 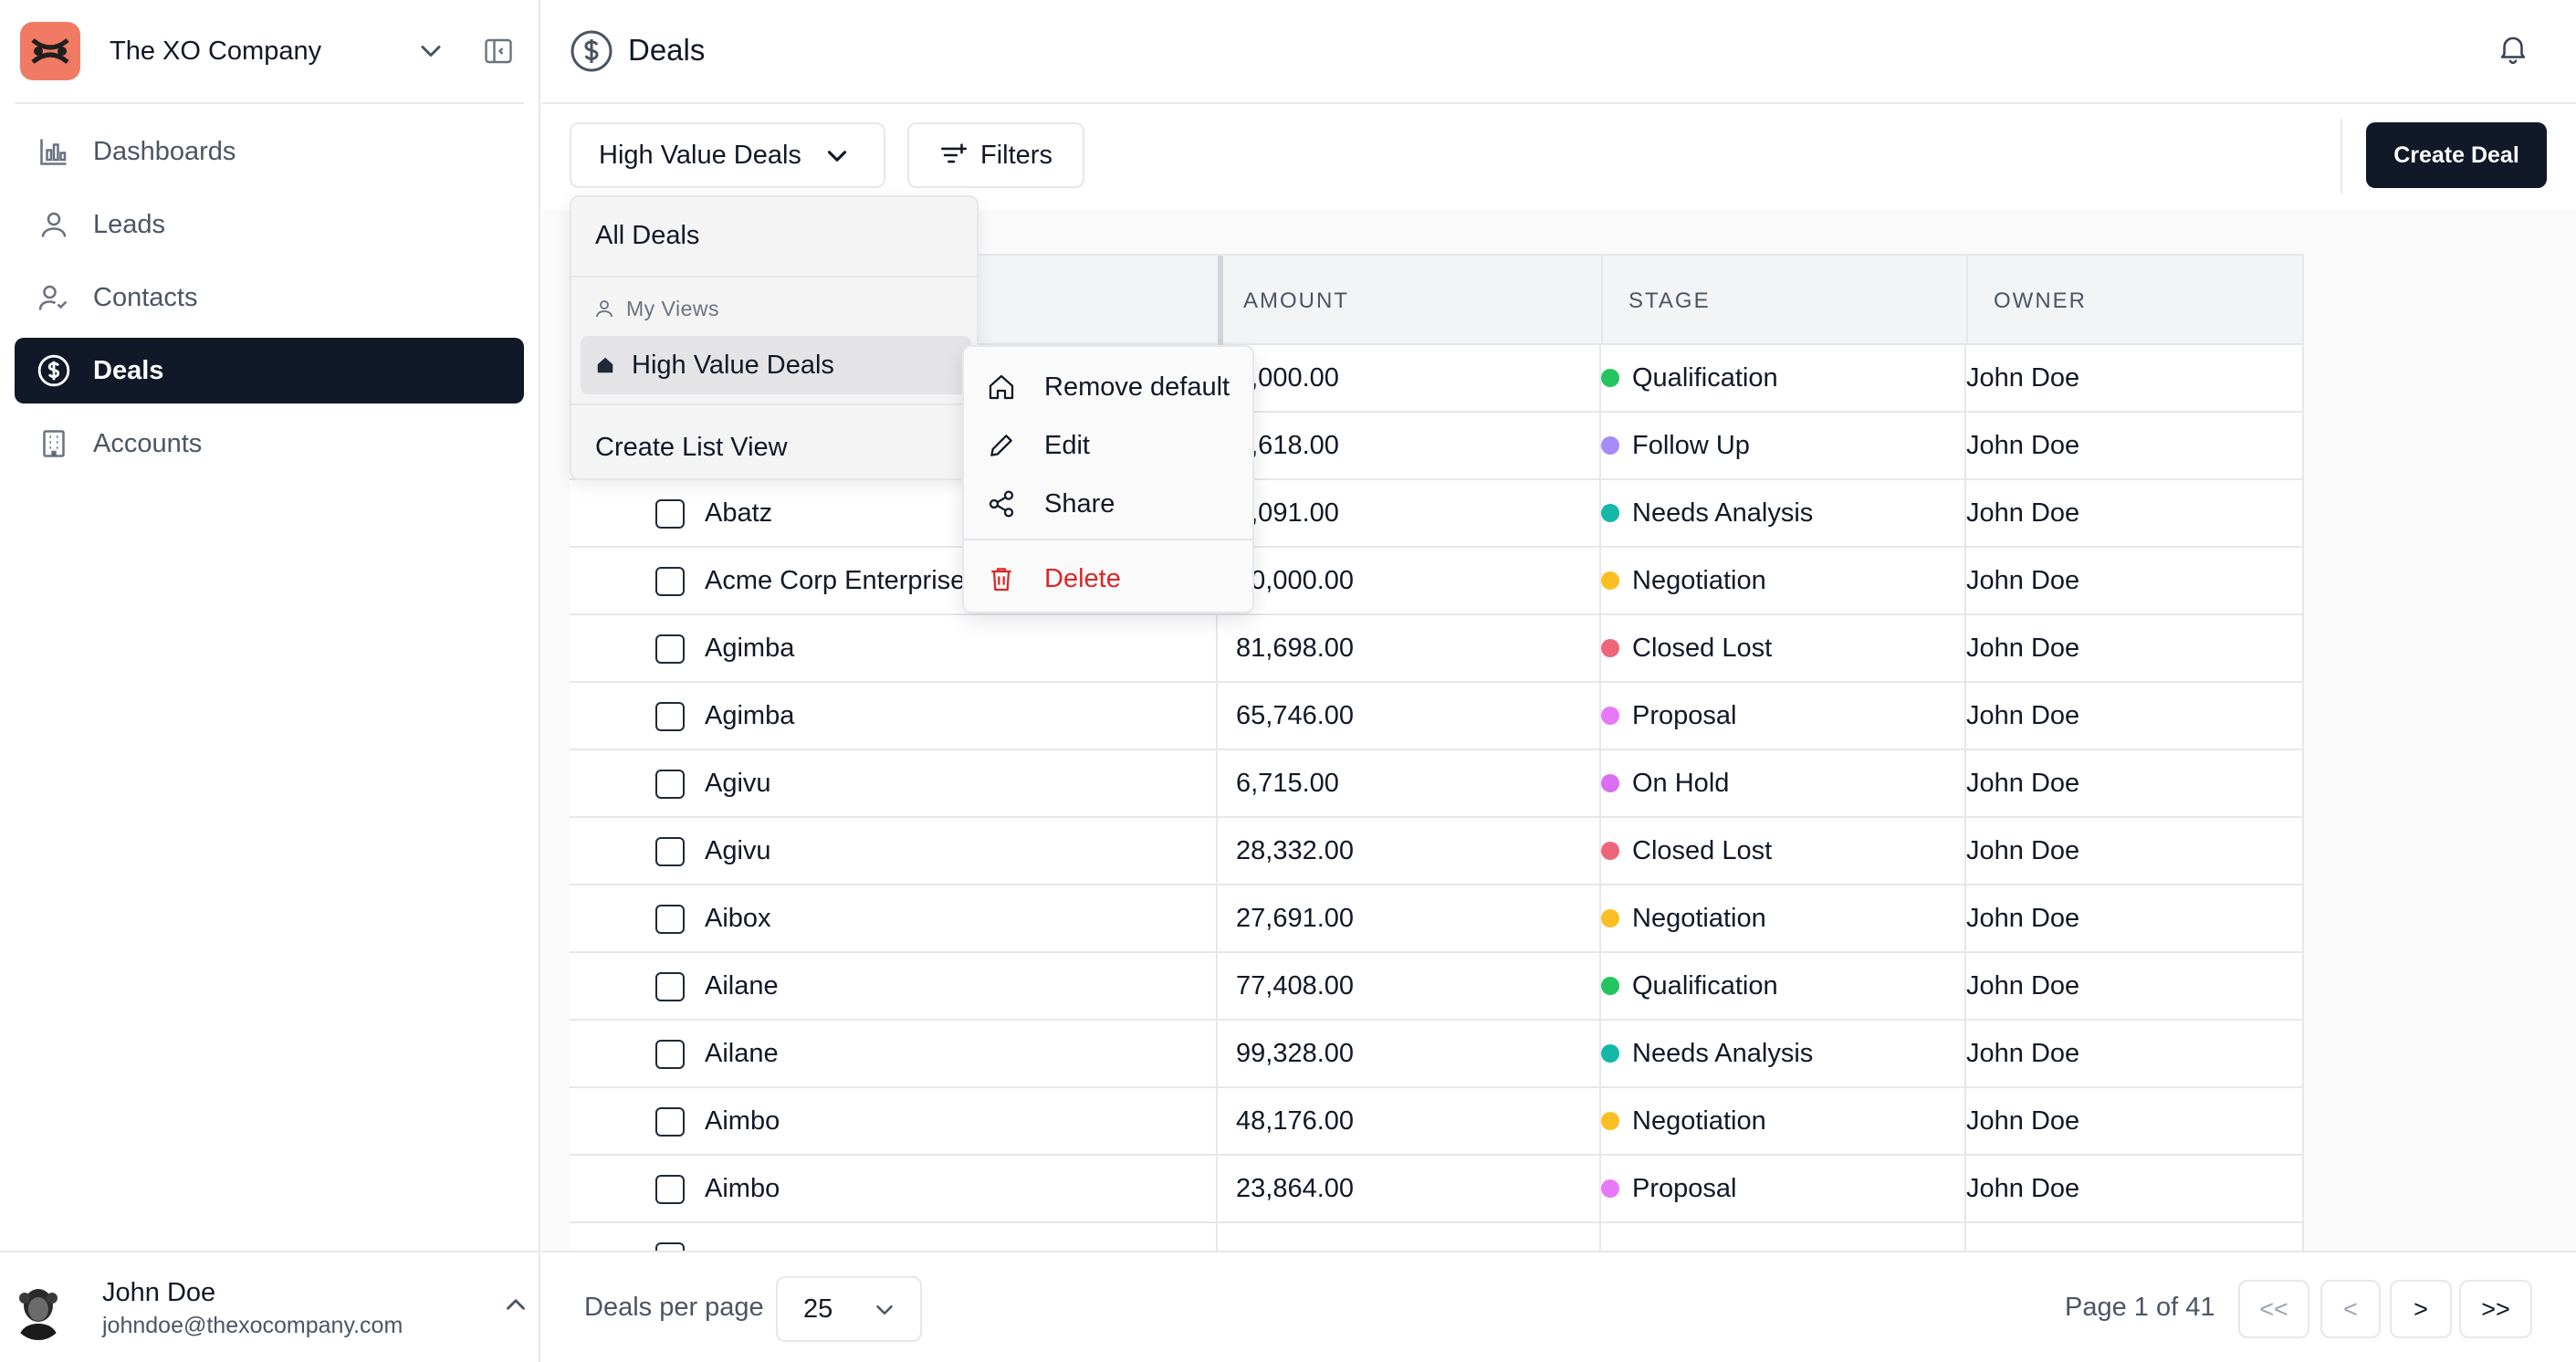 I want to click on sidebar-item-label: Deals, so click(x=129, y=370).